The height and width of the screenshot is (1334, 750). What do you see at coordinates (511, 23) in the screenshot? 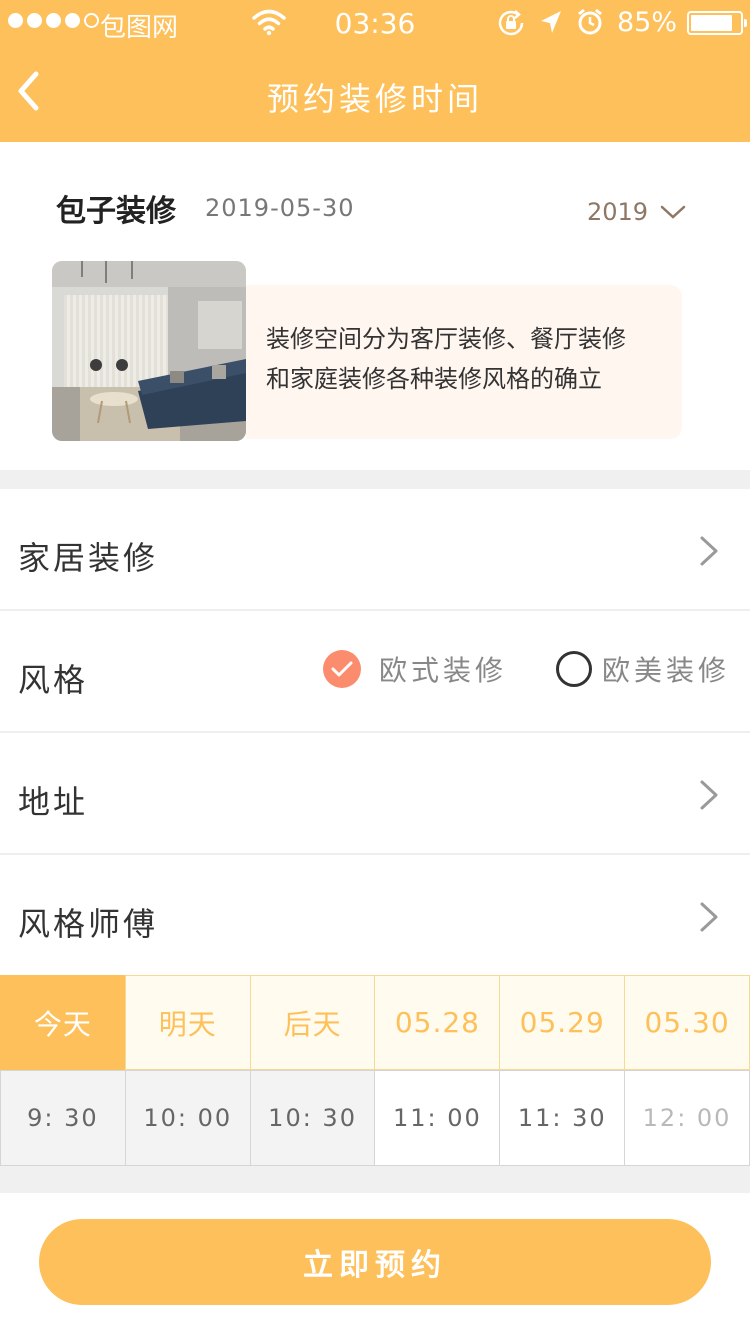
I see `rotation-lock-icon` at bounding box center [511, 23].